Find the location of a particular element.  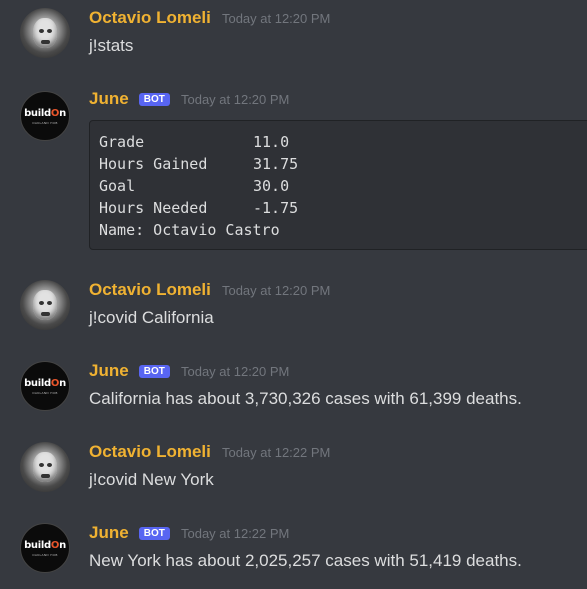

code-row: Hours Needed -1.75 is located at coordinates (343, 208).